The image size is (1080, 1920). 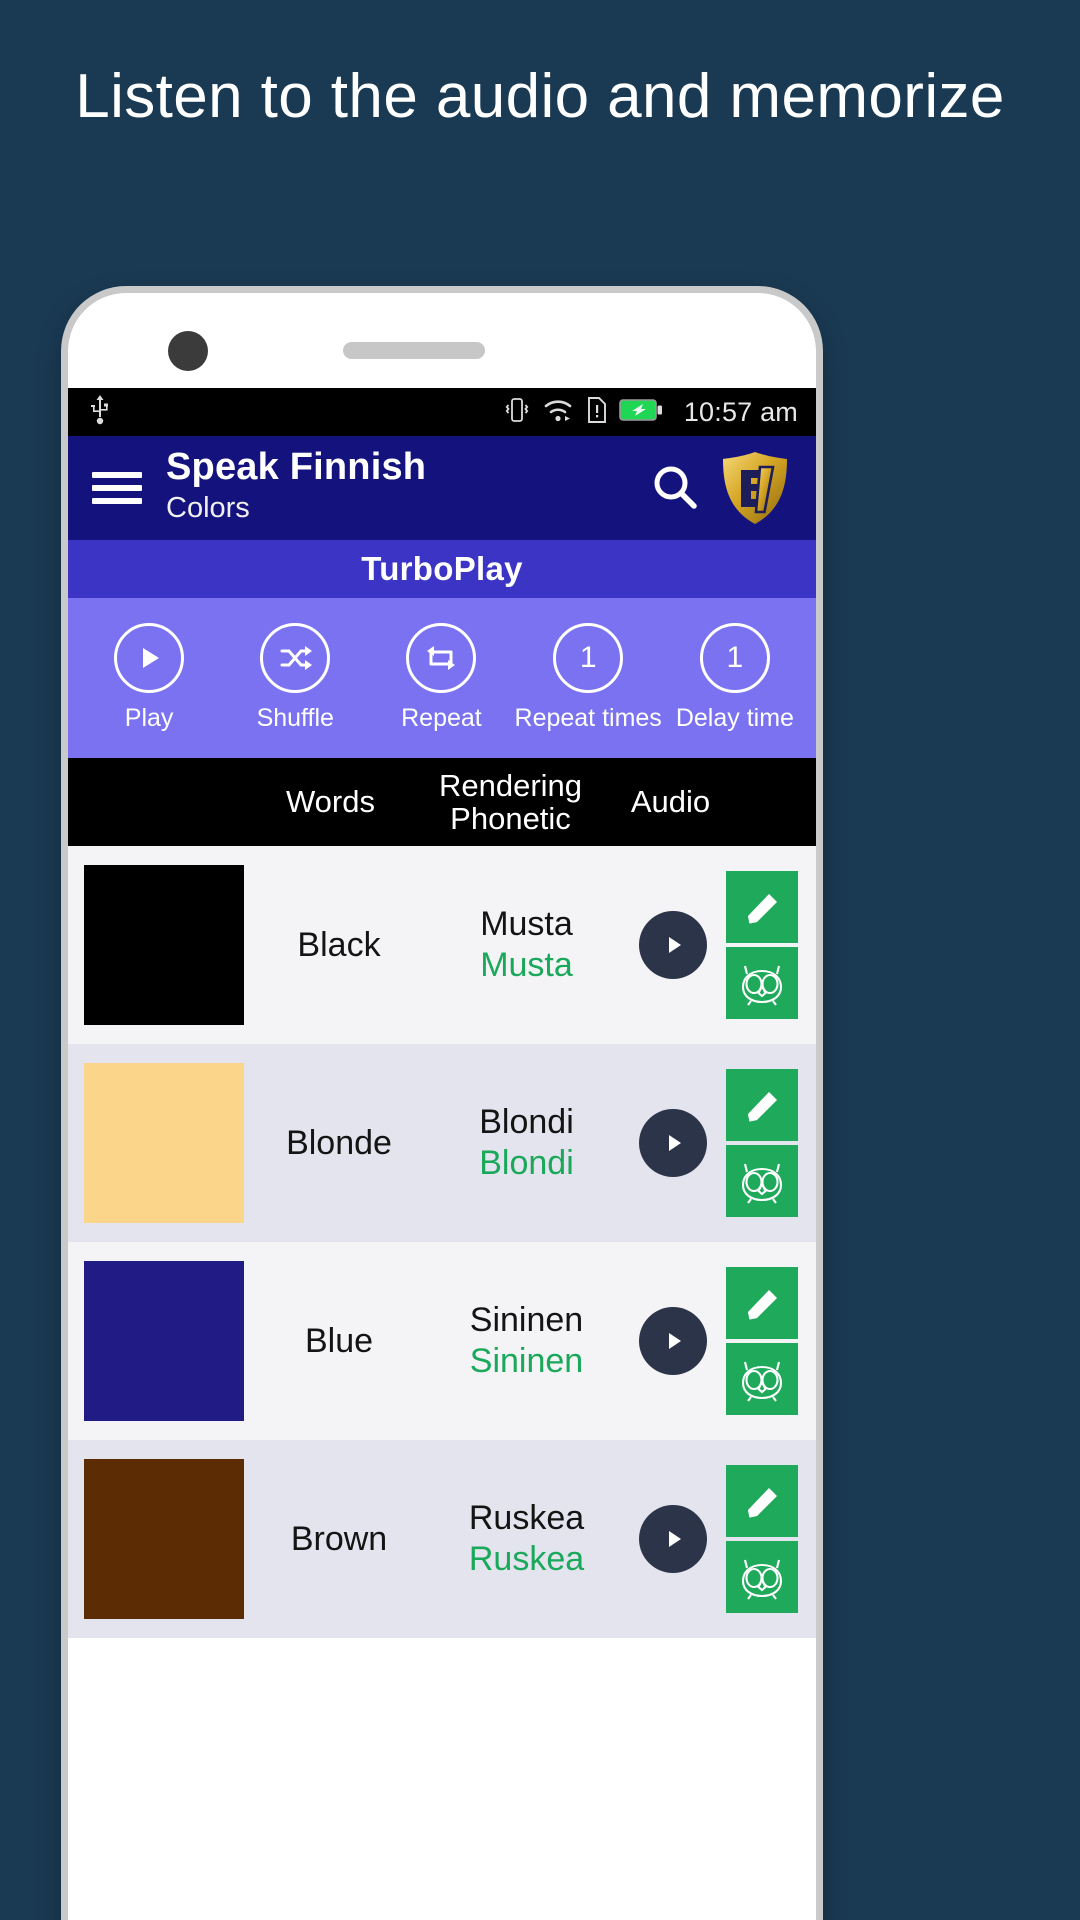 I want to click on turbo-repeat-times-button: 1 Repeat times, so click(x=588, y=678).